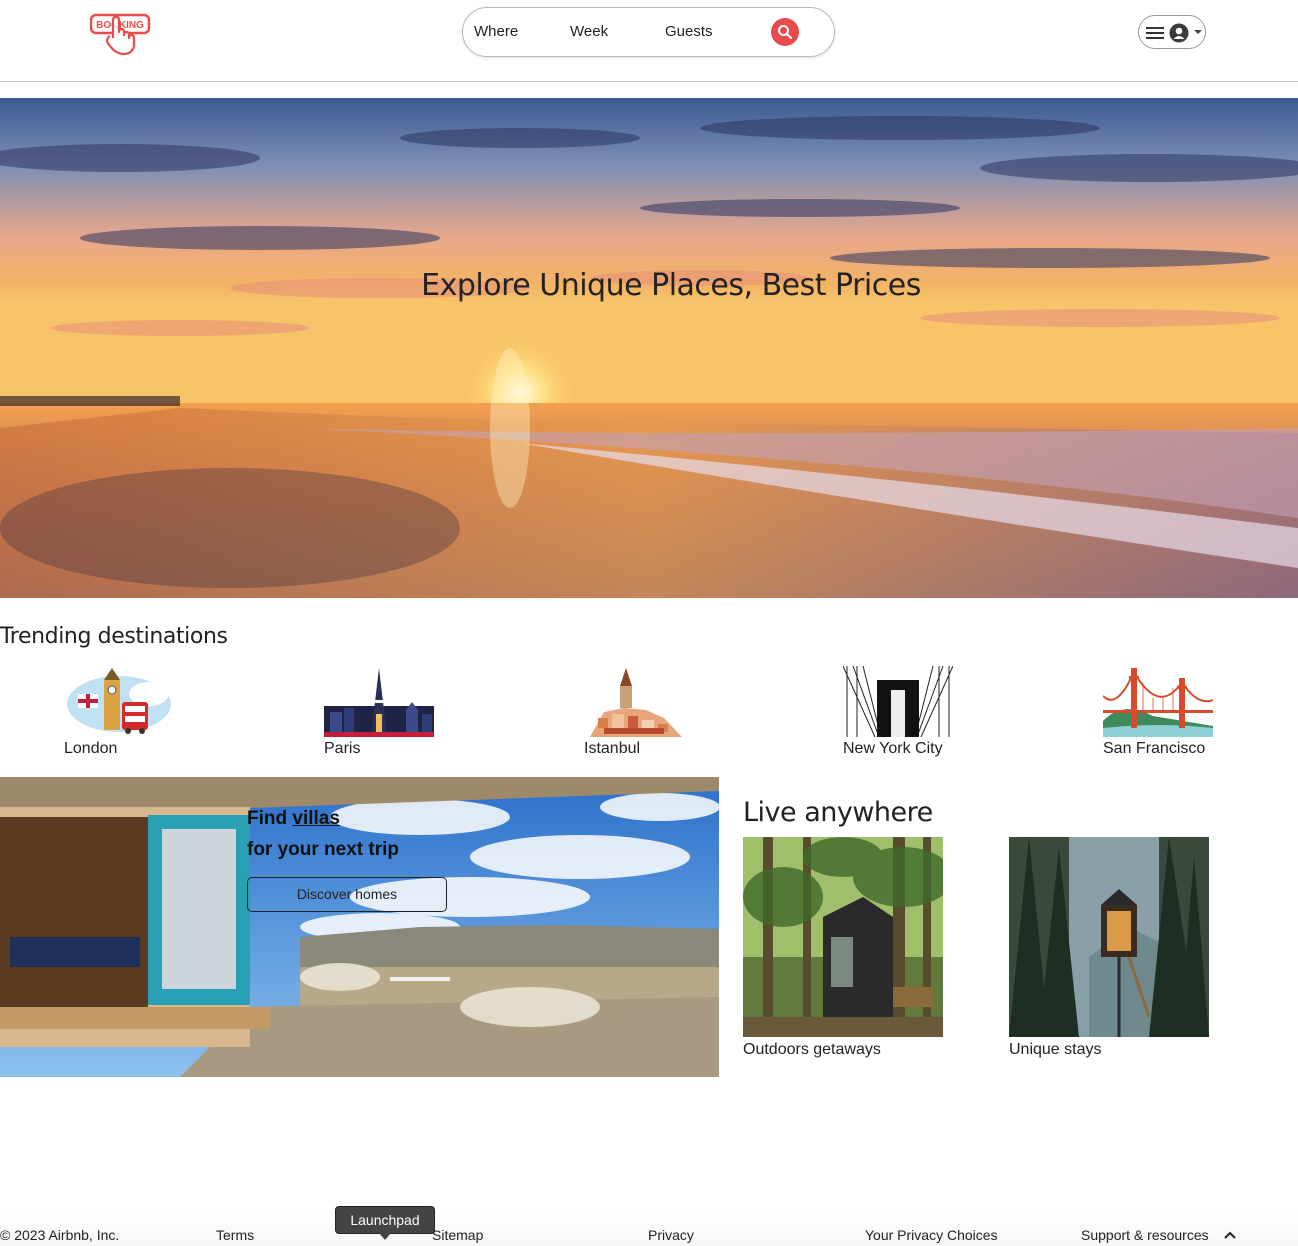 Image resolution: width=1298 pixels, height=1246 pixels. What do you see at coordinates (235, 1235) in the screenshot?
I see `footer-link-terms: Terms` at bounding box center [235, 1235].